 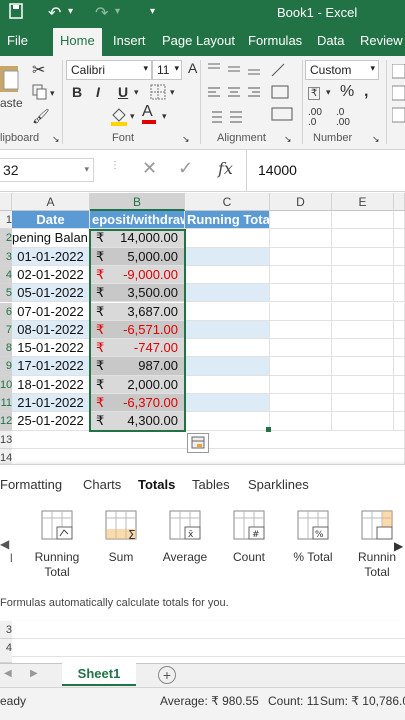 I want to click on underline-button: U, so click(x=123, y=92).